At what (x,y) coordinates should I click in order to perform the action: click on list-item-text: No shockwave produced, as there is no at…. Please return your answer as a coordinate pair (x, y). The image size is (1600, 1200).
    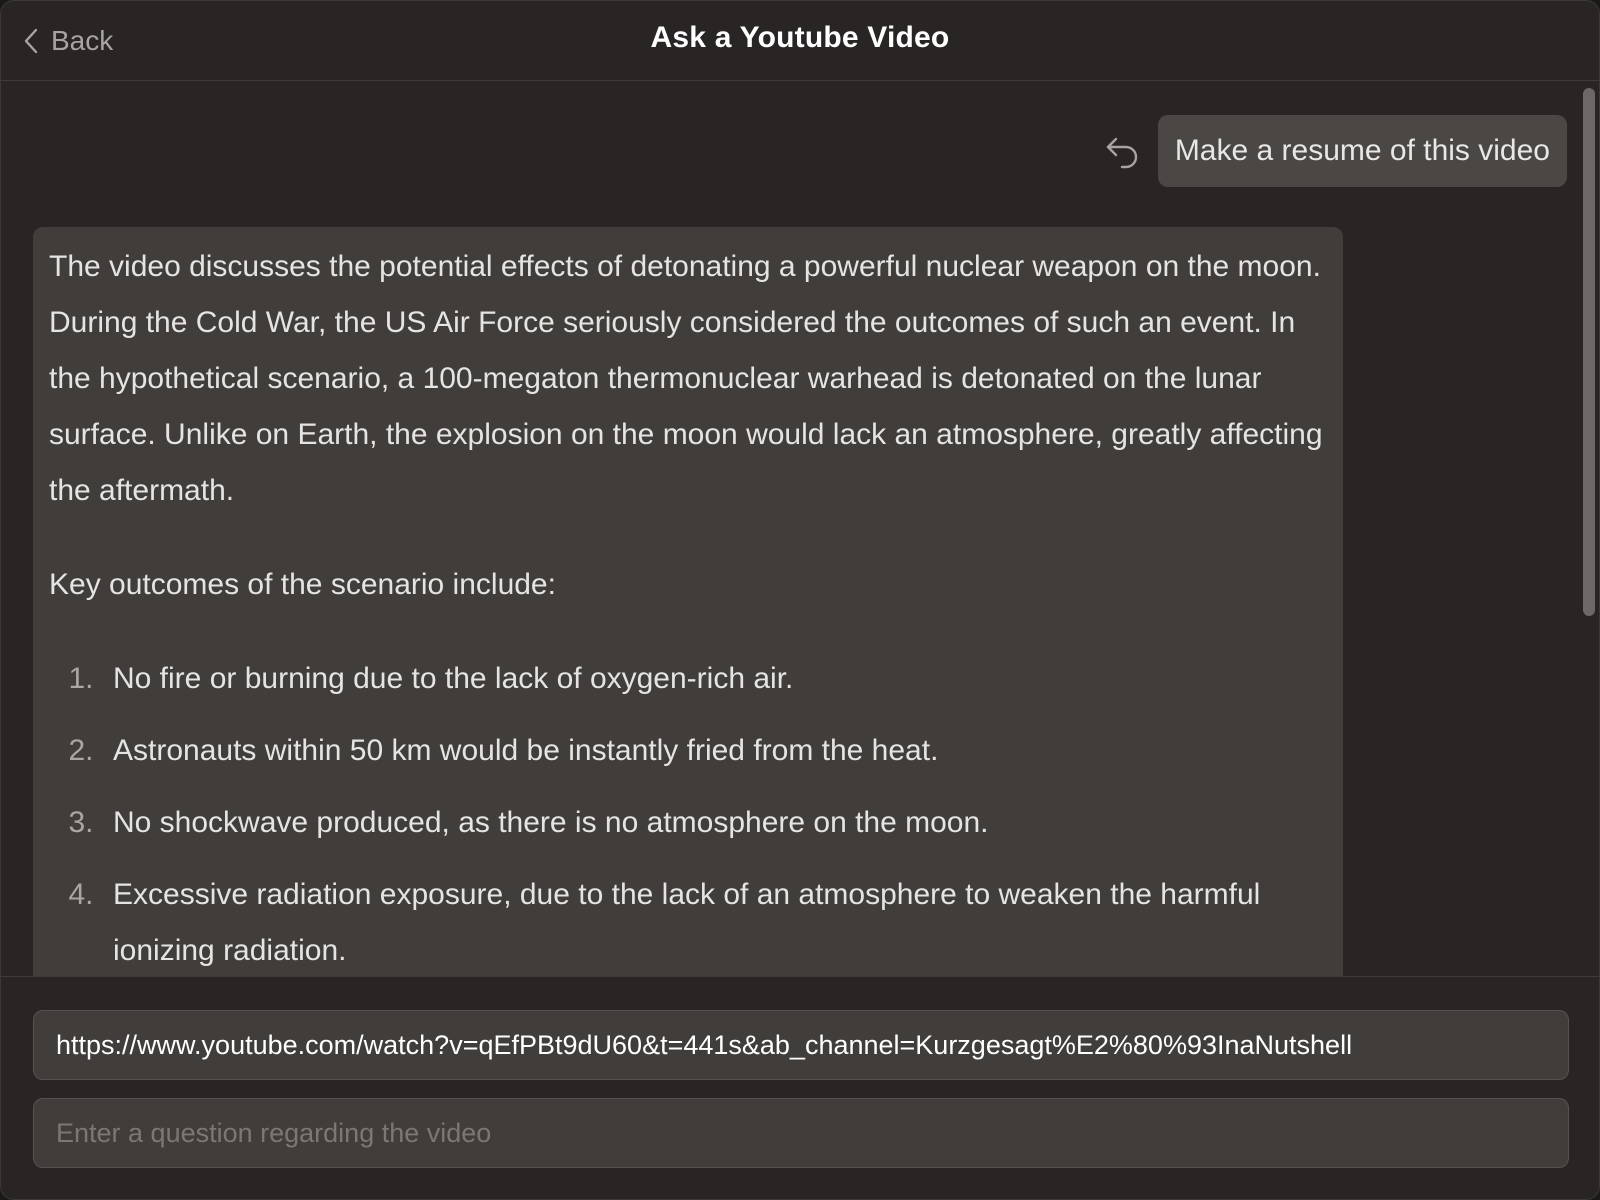
    Looking at the image, I should click on (551, 822).